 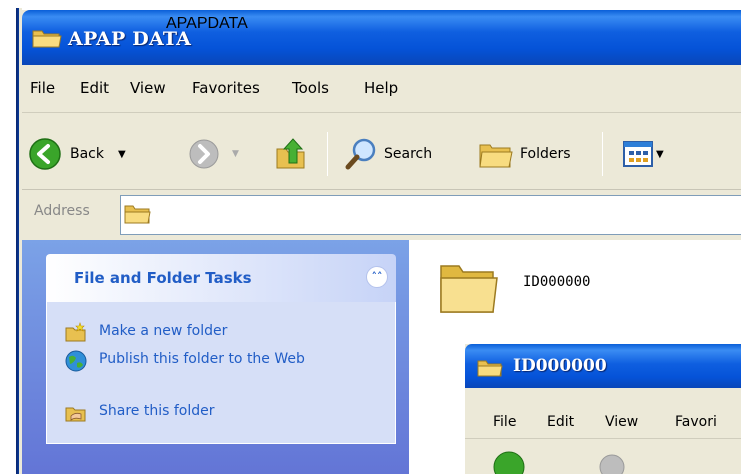 What do you see at coordinates (75, 414) in the screenshot?
I see `share-folder-icon` at bounding box center [75, 414].